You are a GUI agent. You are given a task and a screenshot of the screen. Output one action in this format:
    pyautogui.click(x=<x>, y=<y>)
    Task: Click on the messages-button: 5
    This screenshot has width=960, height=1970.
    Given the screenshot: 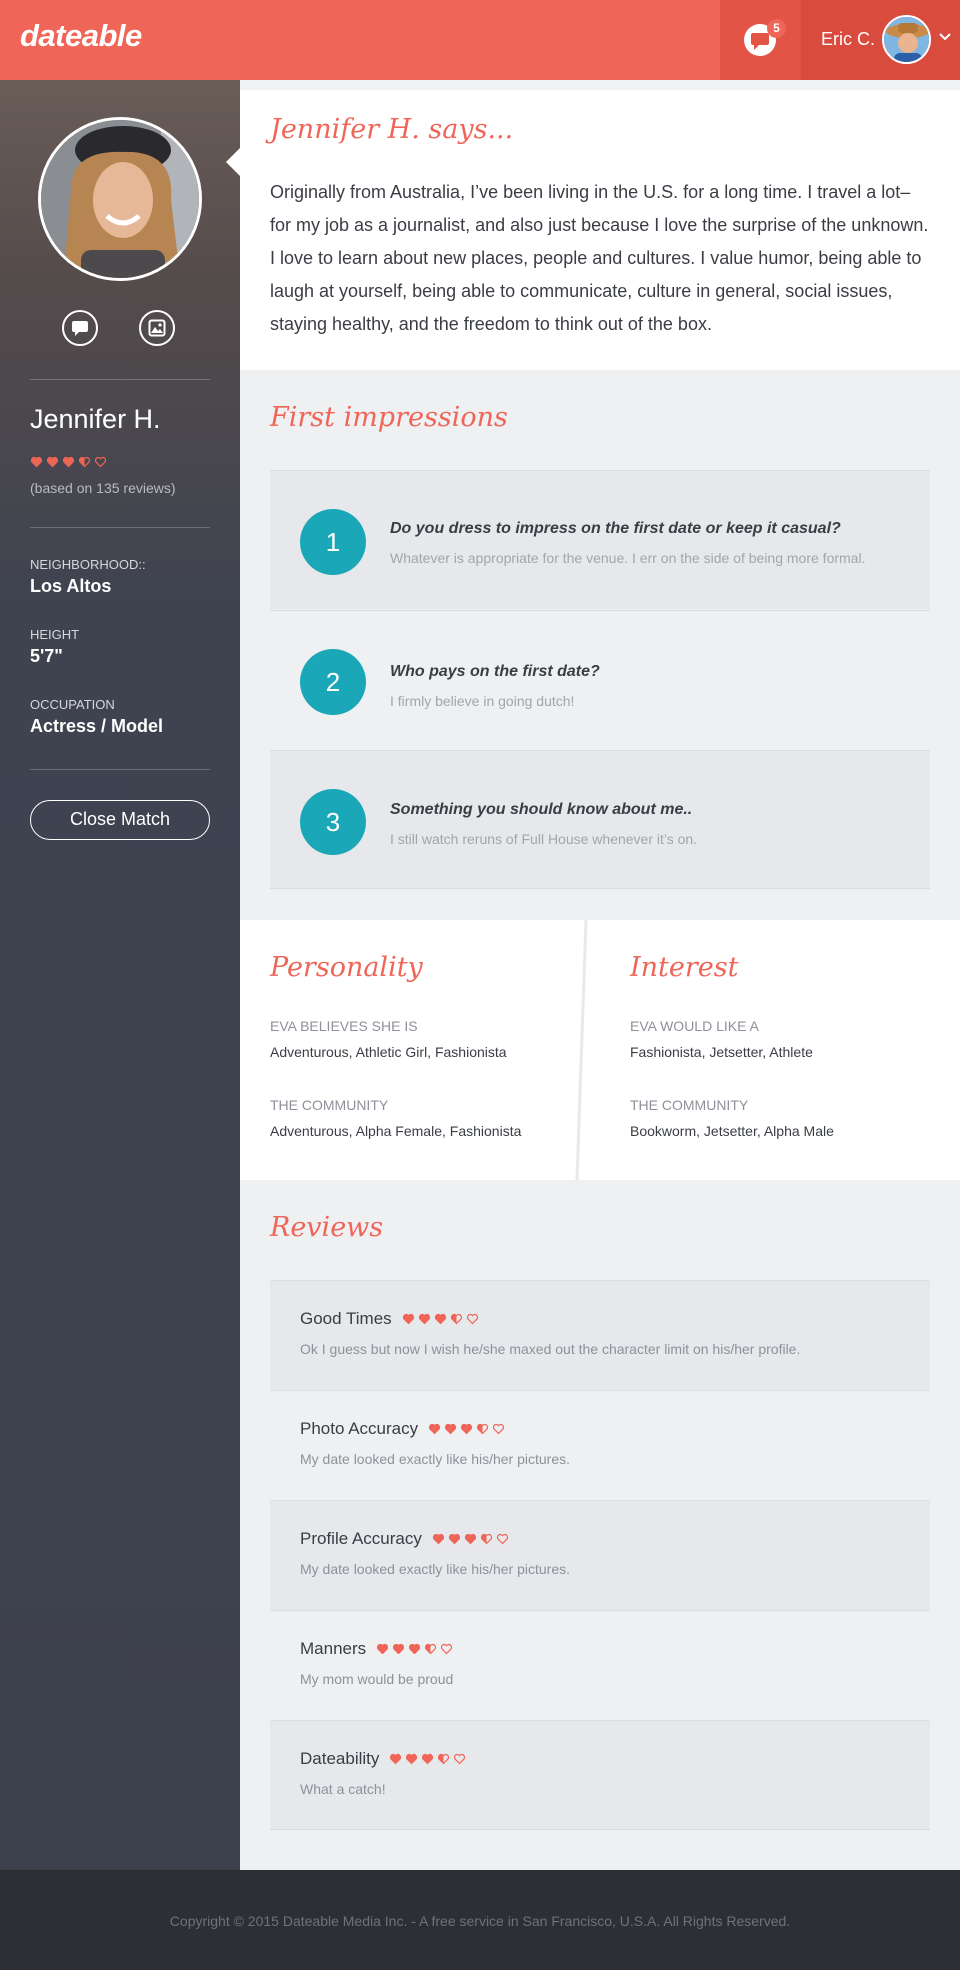 What is the action you would take?
    pyautogui.click(x=760, y=40)
    